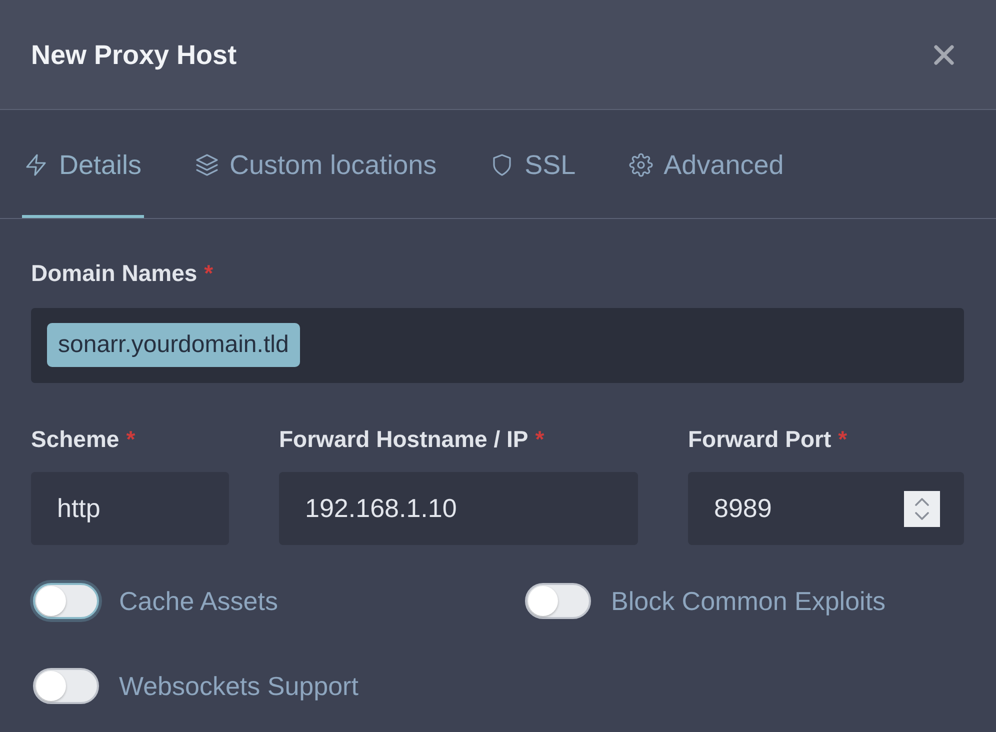 The width and height of the screenshot is (996, 732). I want to click on field-label: Forward Hostname / IP, so click(403, 439).